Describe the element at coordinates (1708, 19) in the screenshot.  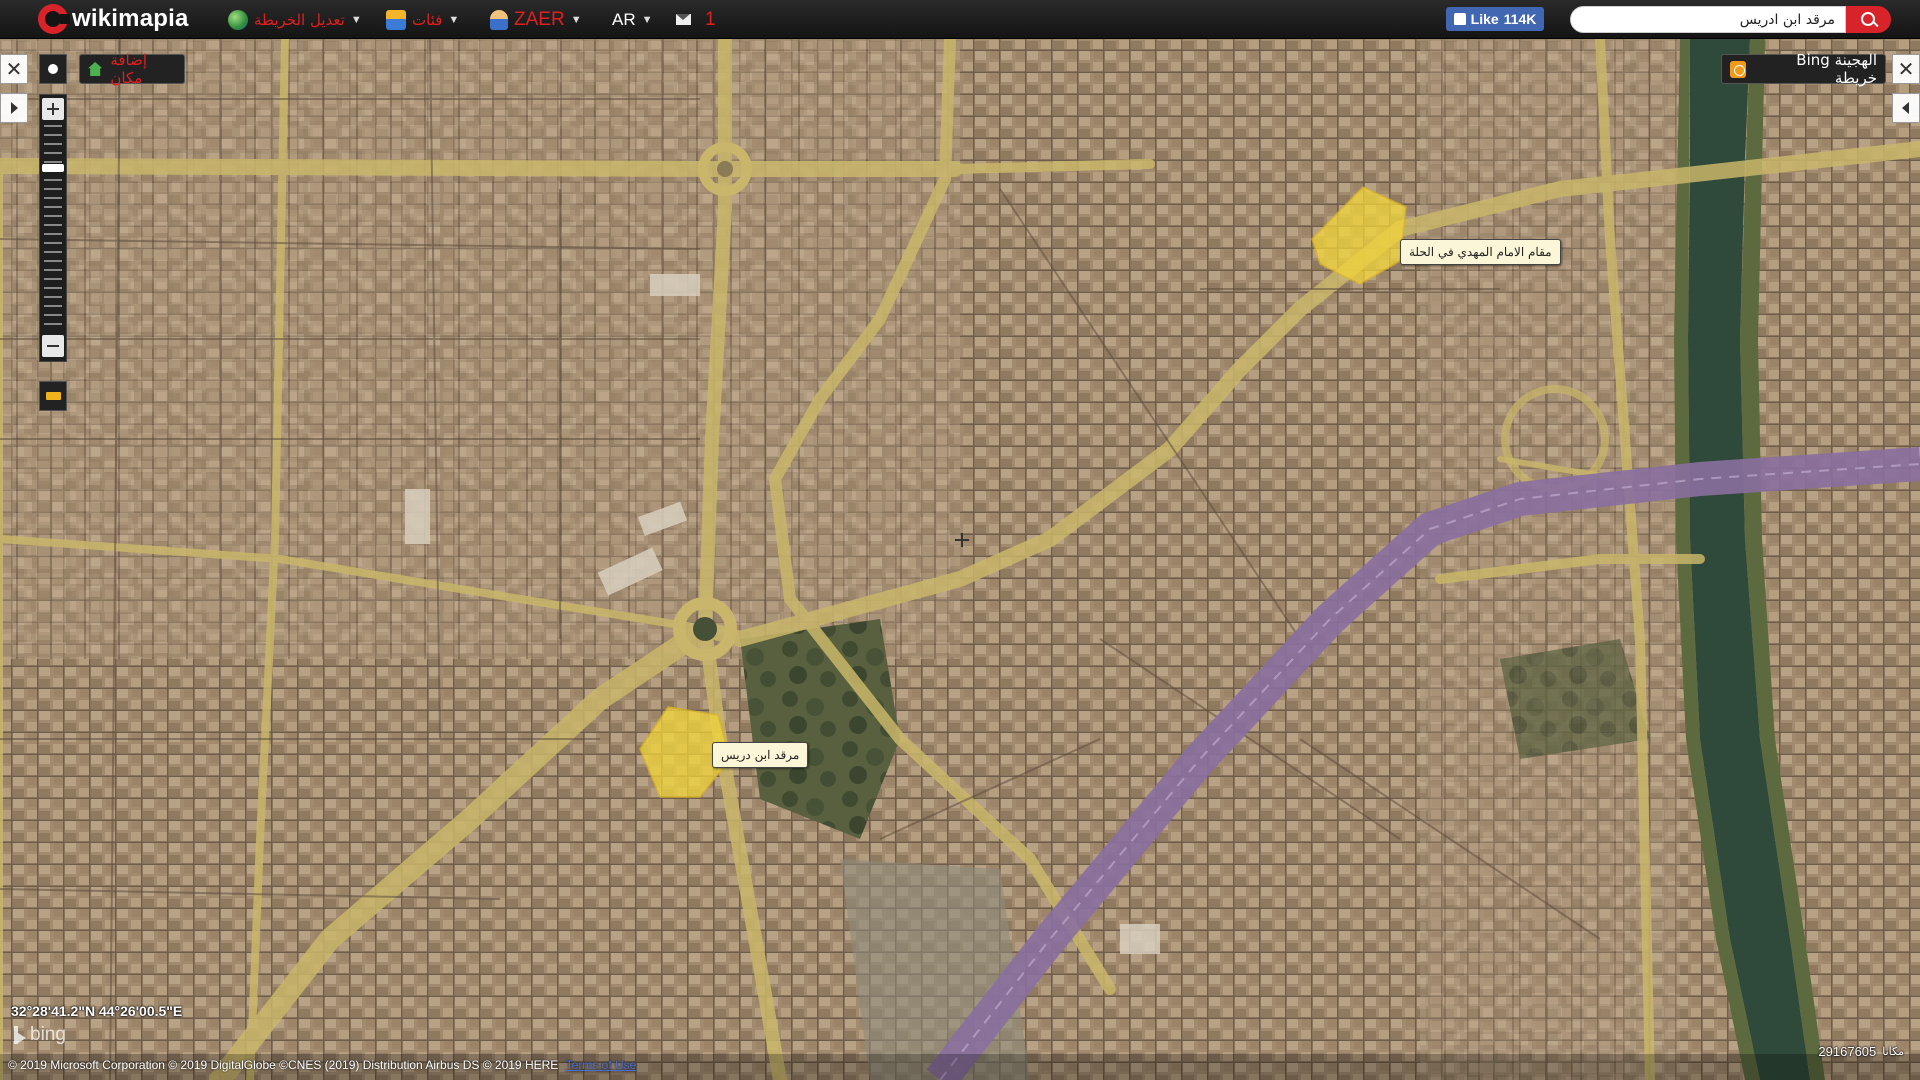
I see `search-input` at that location.